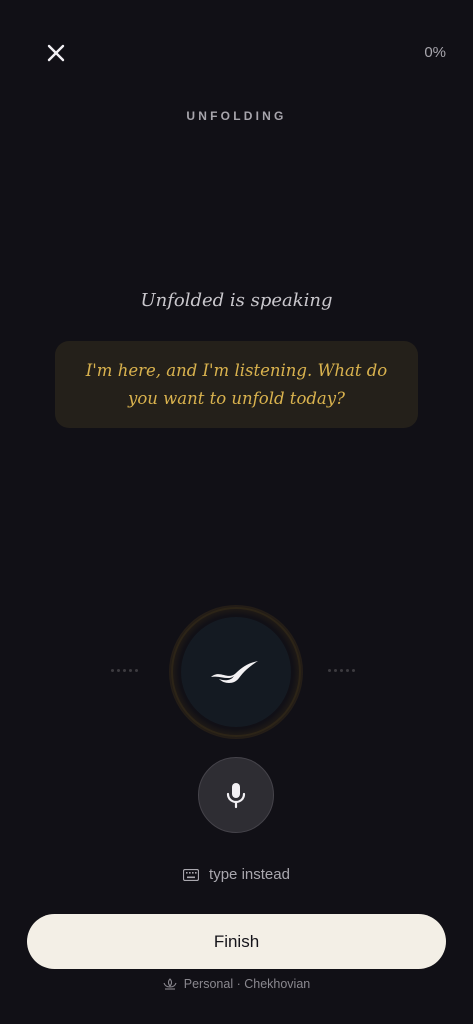  I want to click on progress-percent: 0%, so click(435, 52).